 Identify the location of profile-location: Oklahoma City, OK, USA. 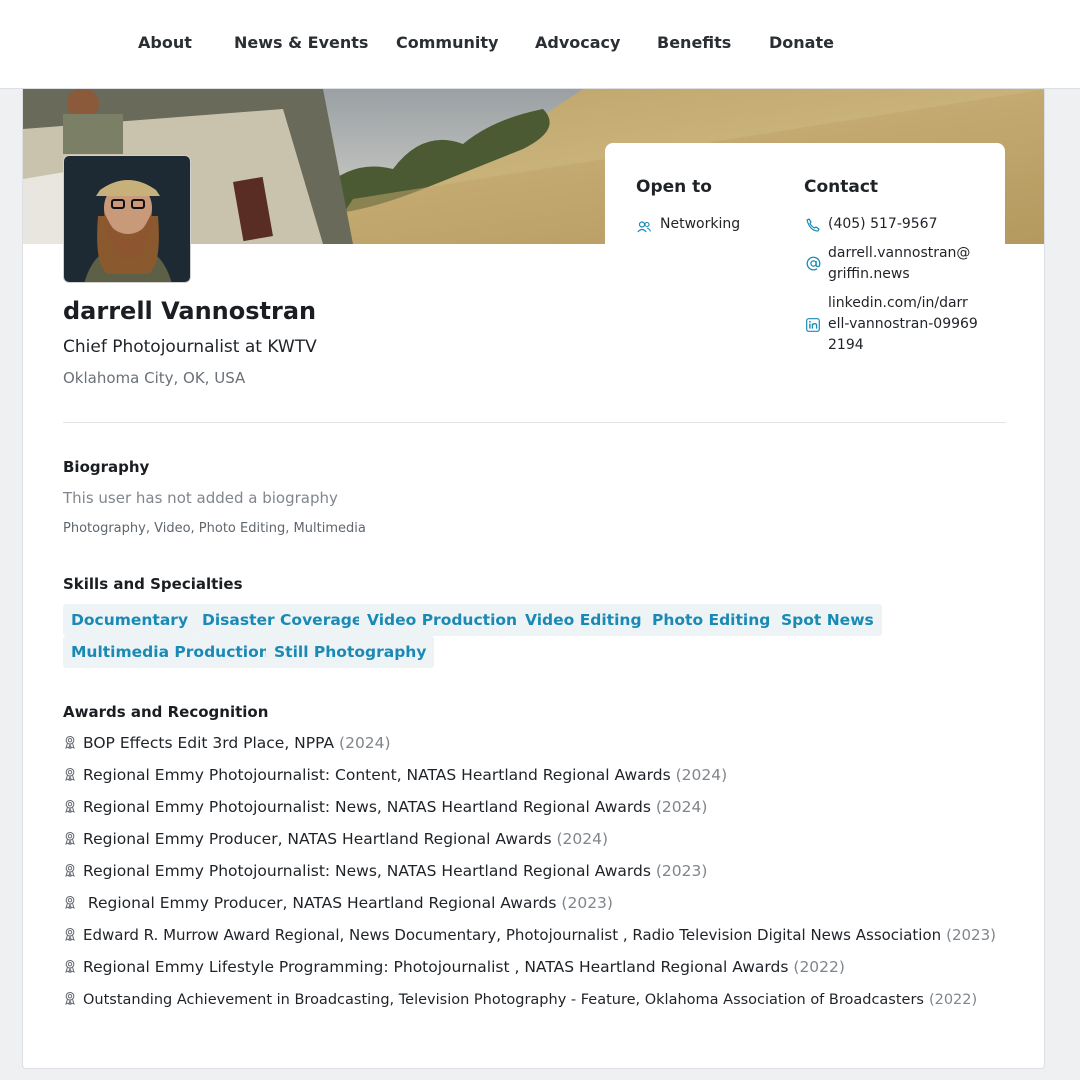
(154, 378).